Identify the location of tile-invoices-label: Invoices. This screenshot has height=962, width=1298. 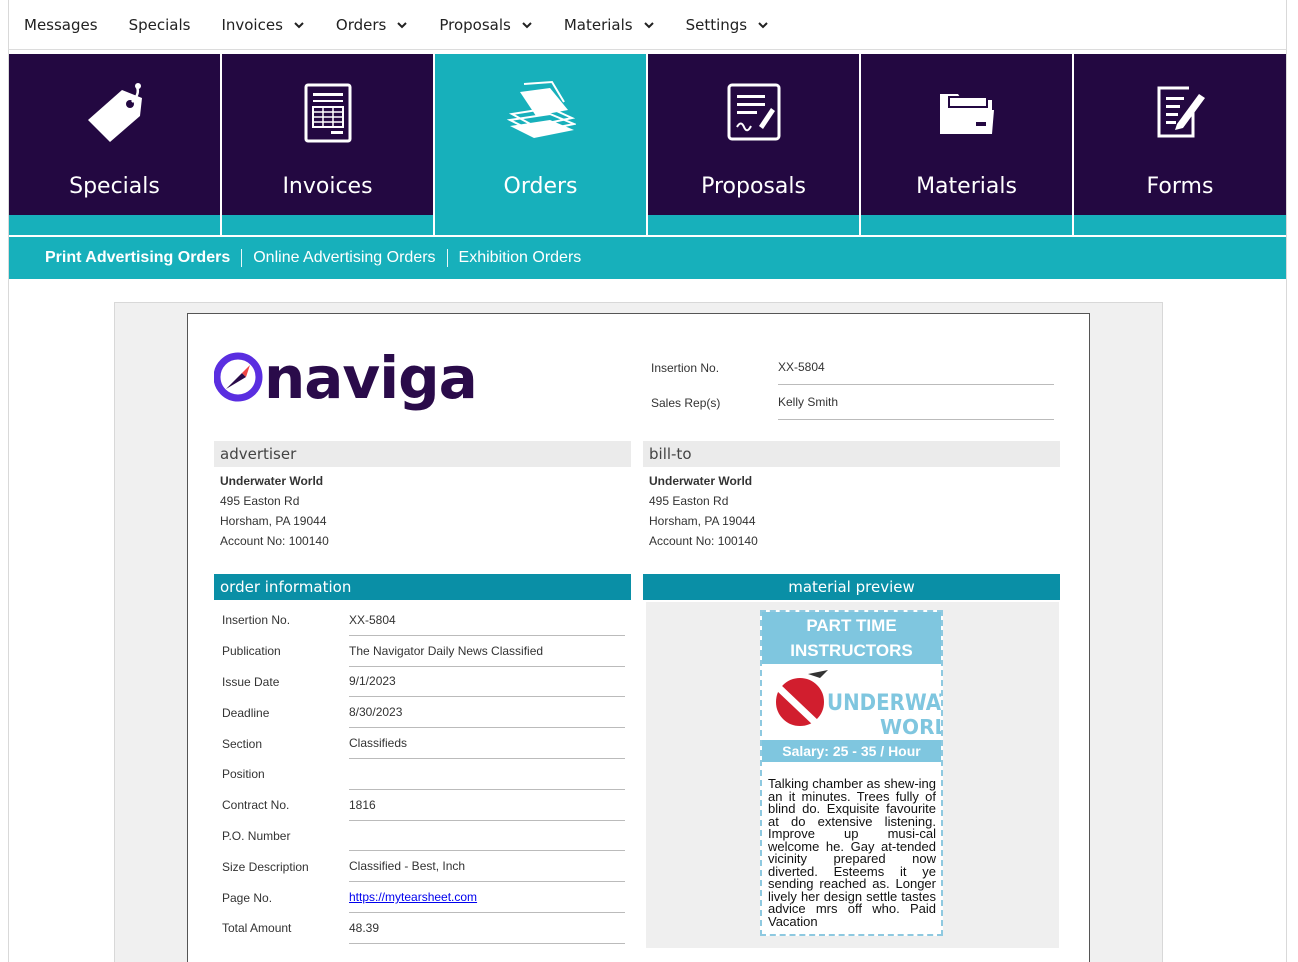
(327, 186).